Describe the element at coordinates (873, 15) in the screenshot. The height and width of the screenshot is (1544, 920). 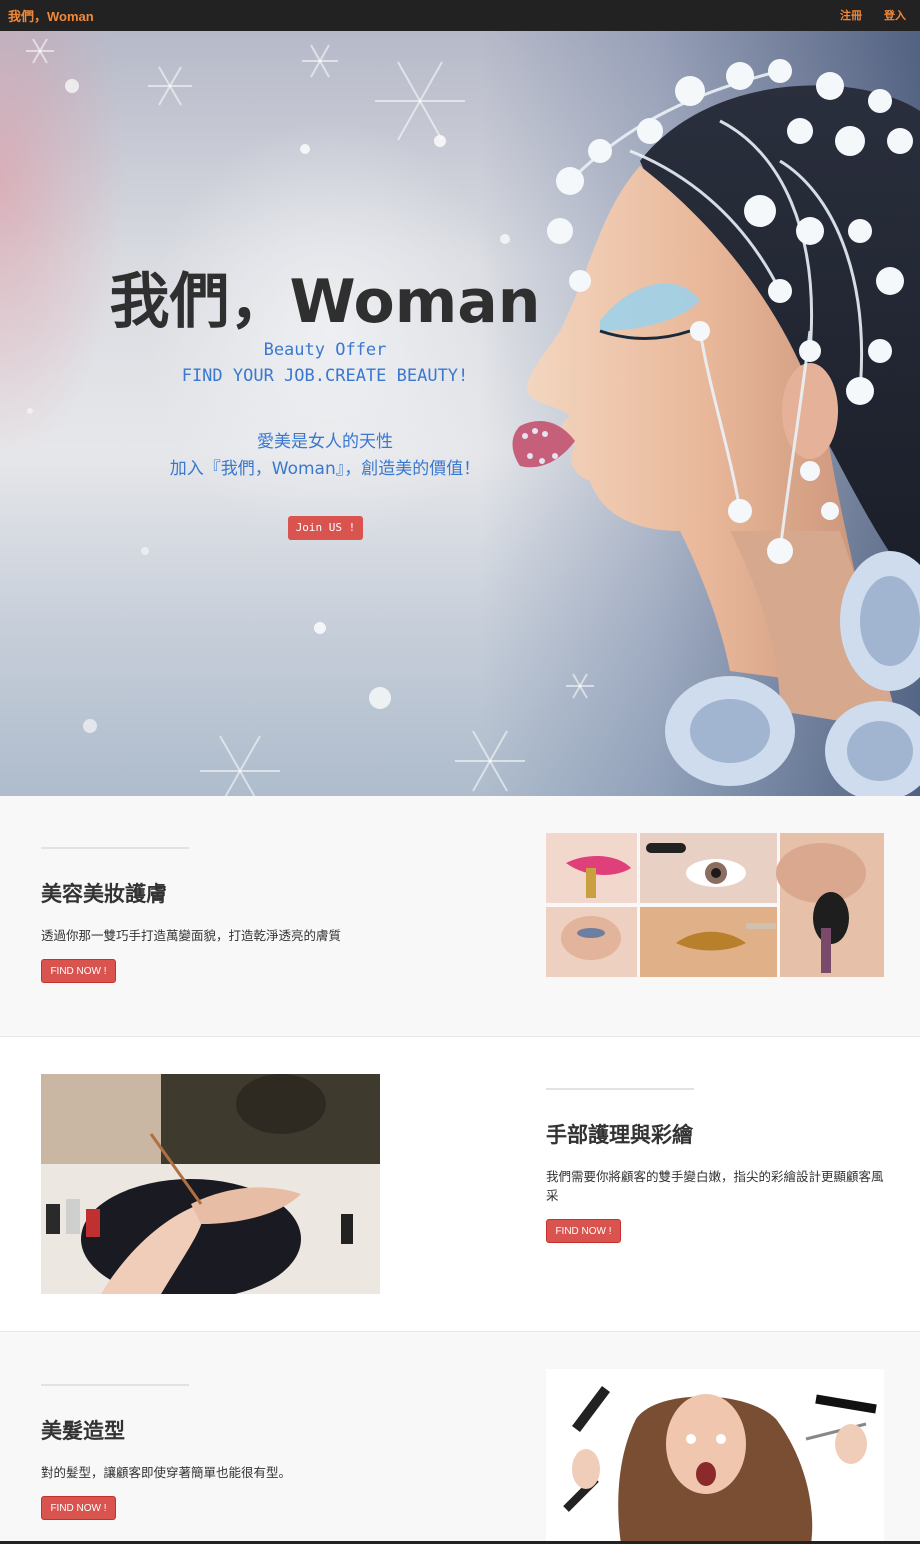
I see `nav-links: 注冊 登入` at that location.